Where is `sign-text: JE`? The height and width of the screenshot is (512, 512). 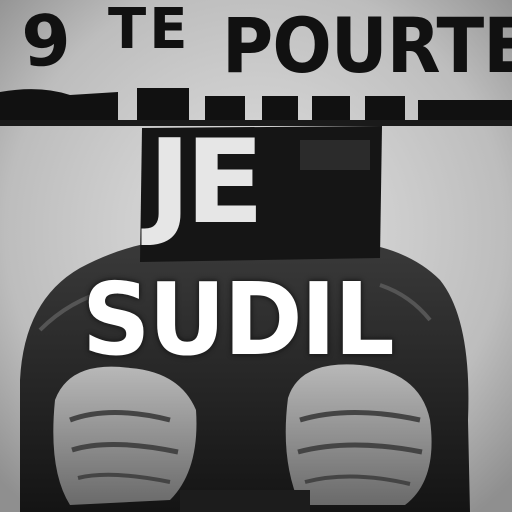
sign-text: JE is located at coordinates (206, 182).